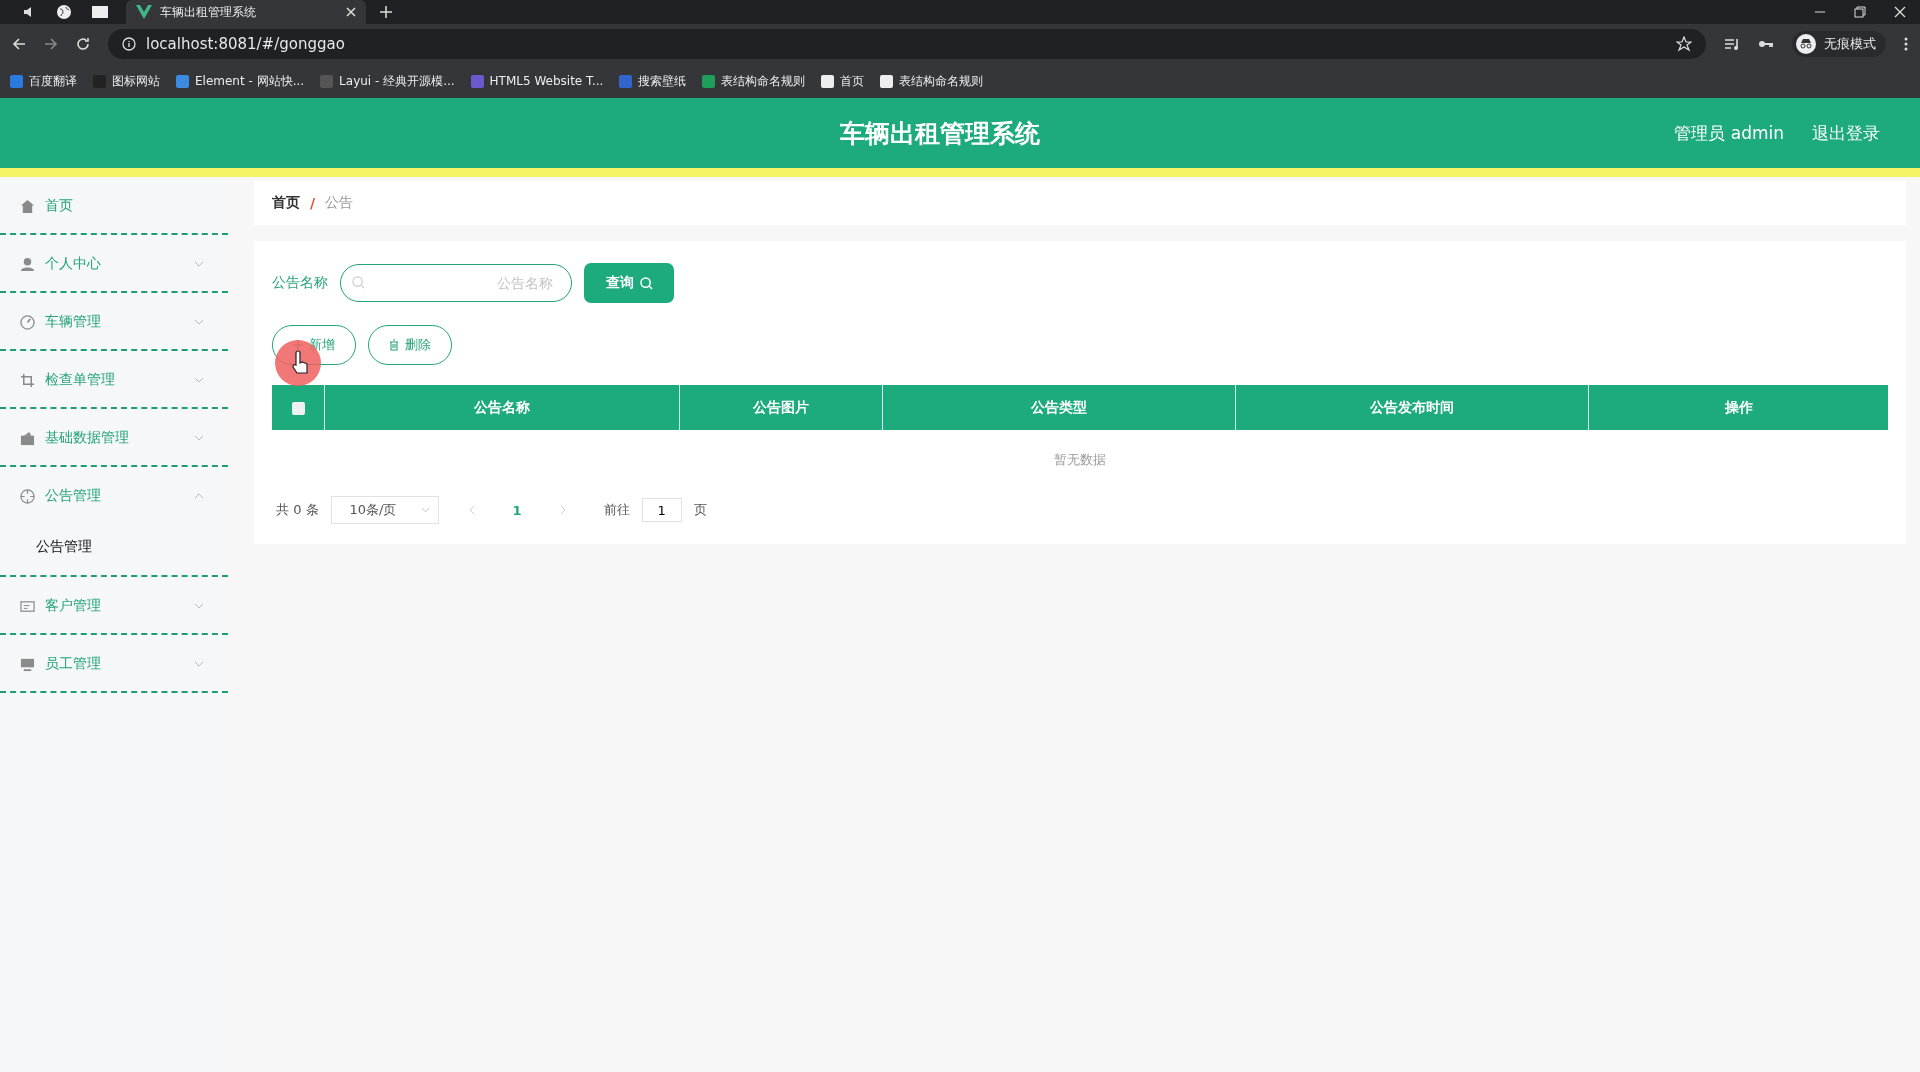 Image resolution: width=1920 pixels, height=1072 pixels. What do you see at coordinates (843, 81) in the screenshot?
I see `bookmark: 首页` at bounding box center [843, 81].